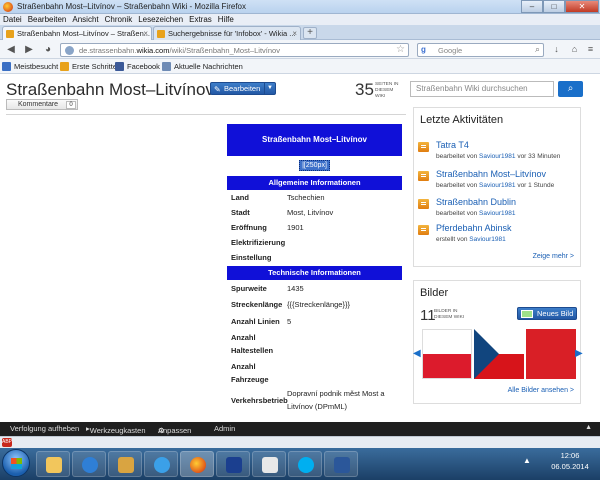 This screenshot has height=480, width=600. Describe the element at coordinates (42, 104) in the screenshot. I see `comments-button: Kommentare 0` at that location.